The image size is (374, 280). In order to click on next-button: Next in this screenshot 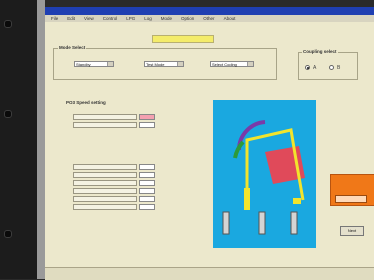, I will do `click(352, 231)`.